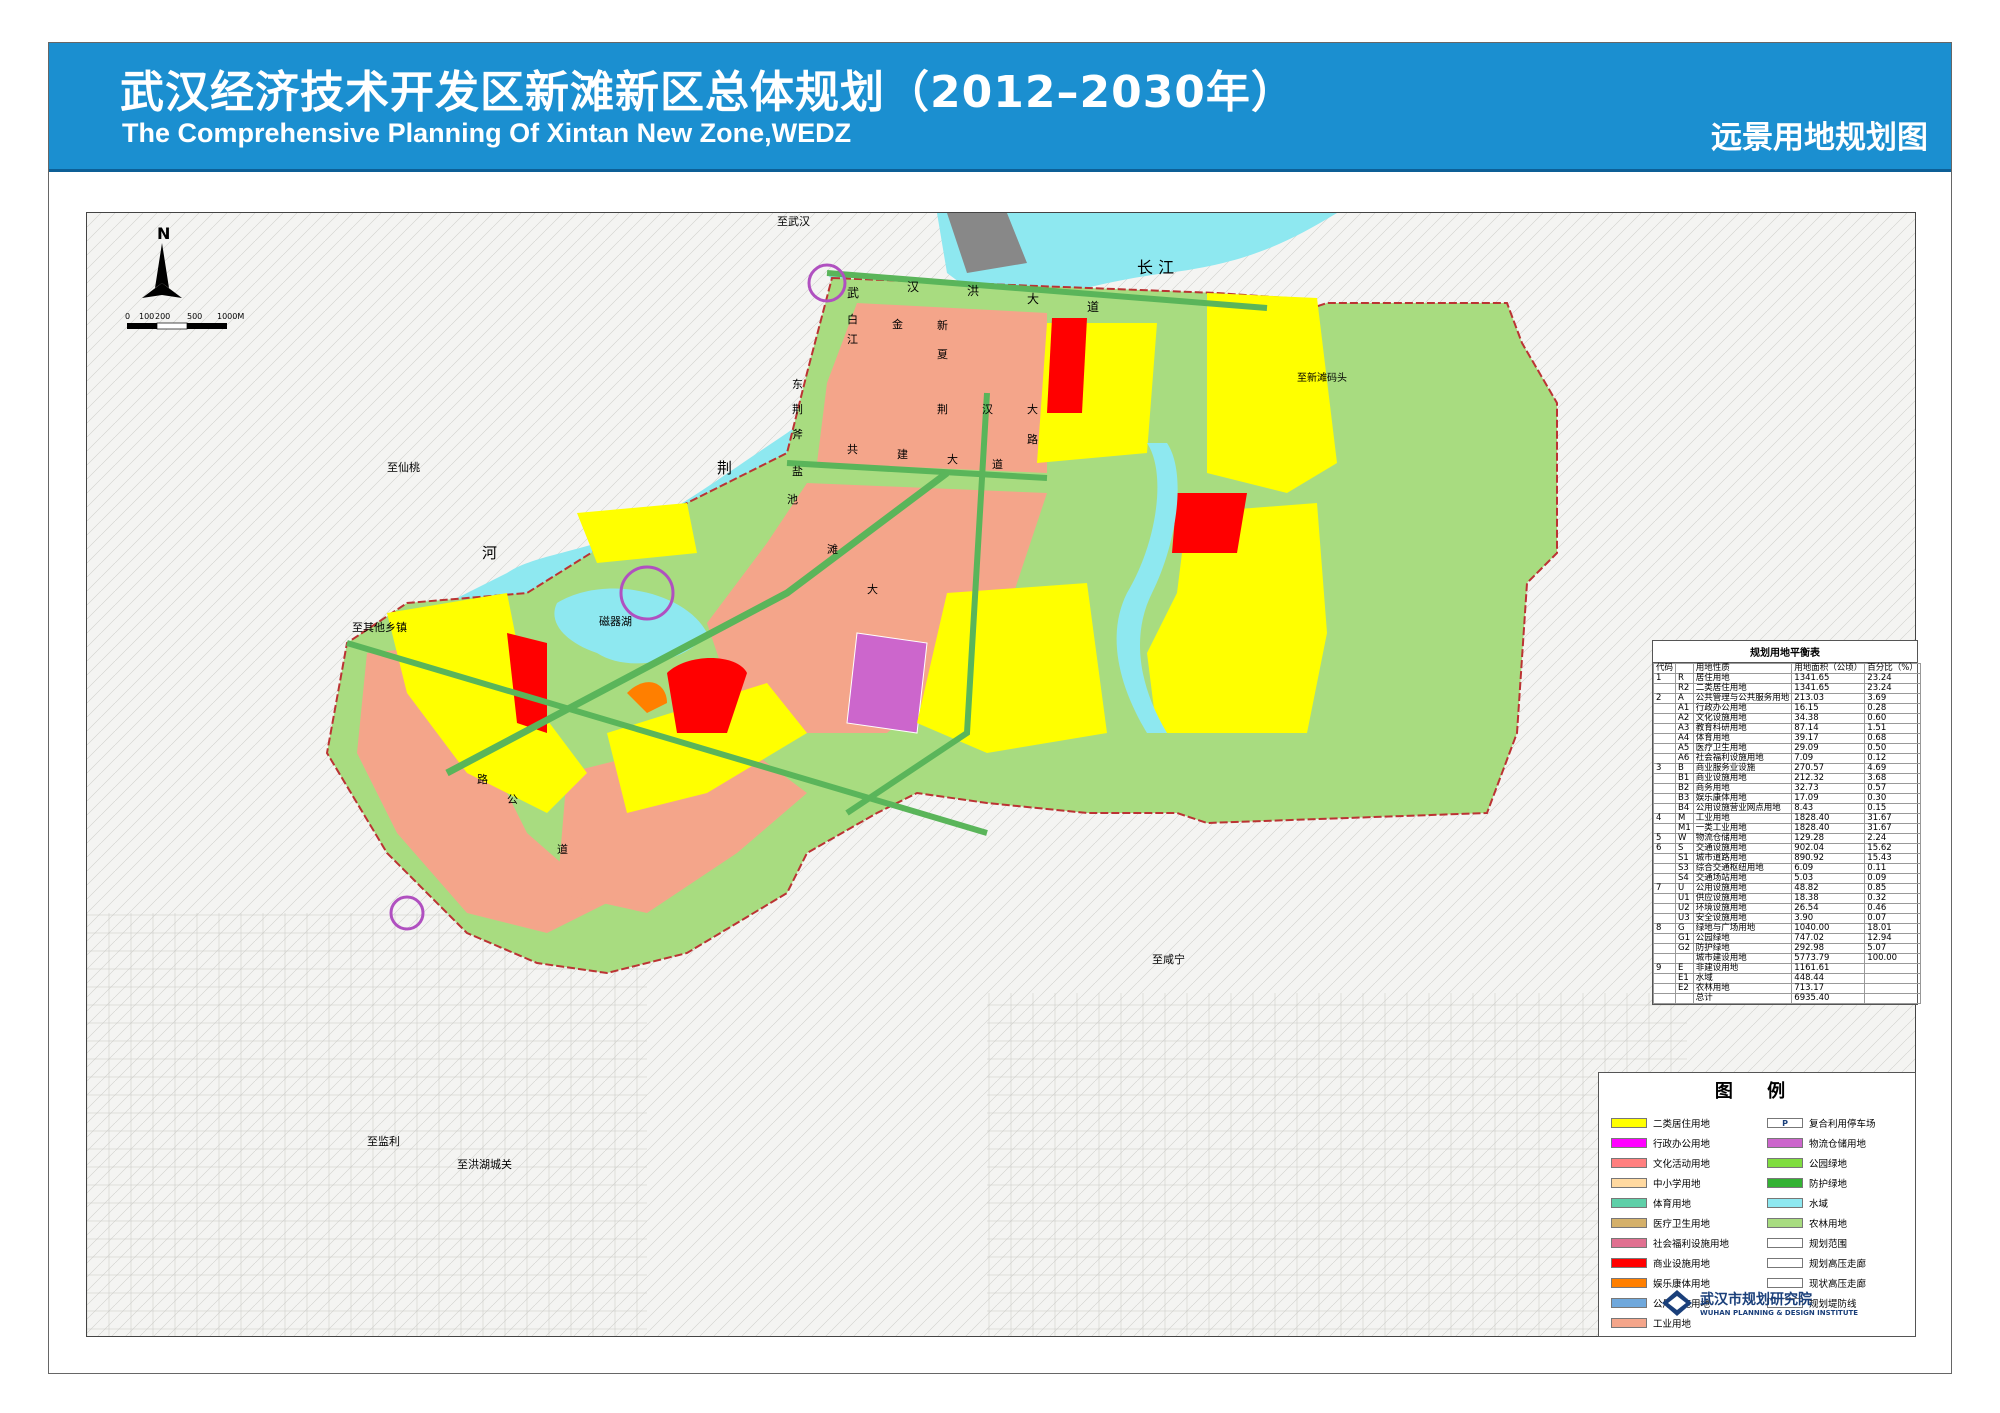 This screenshot has height=1413, width=2000. I want to click on residential-center-east, so click(1012, 668).